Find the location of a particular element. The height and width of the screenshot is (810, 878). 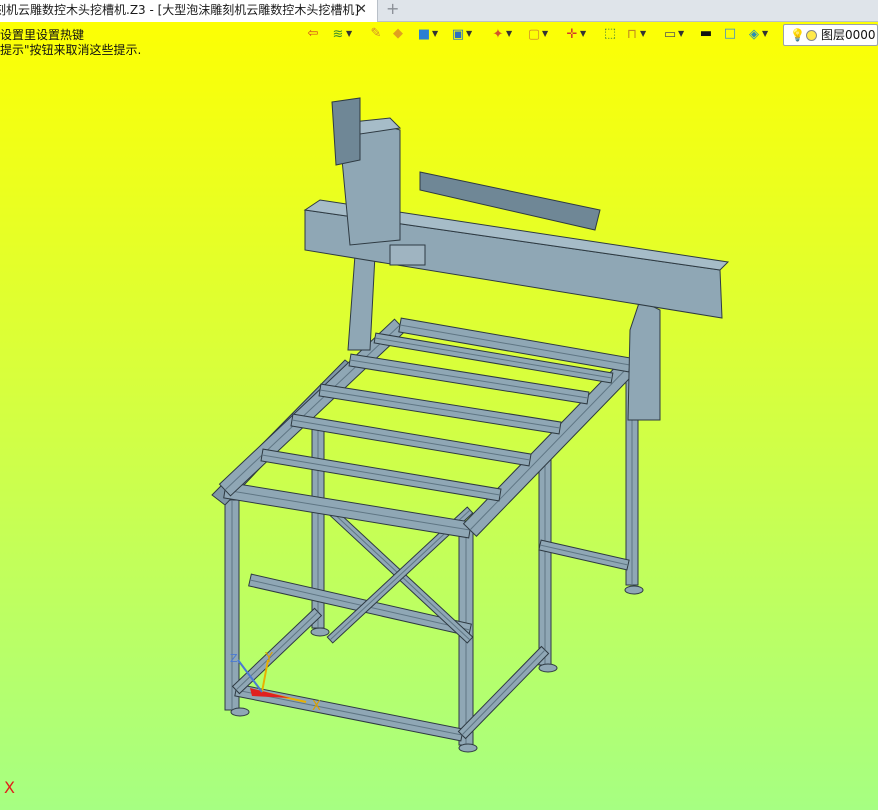

select-box-icon: ⬚ is located at coordinates (610, 33).